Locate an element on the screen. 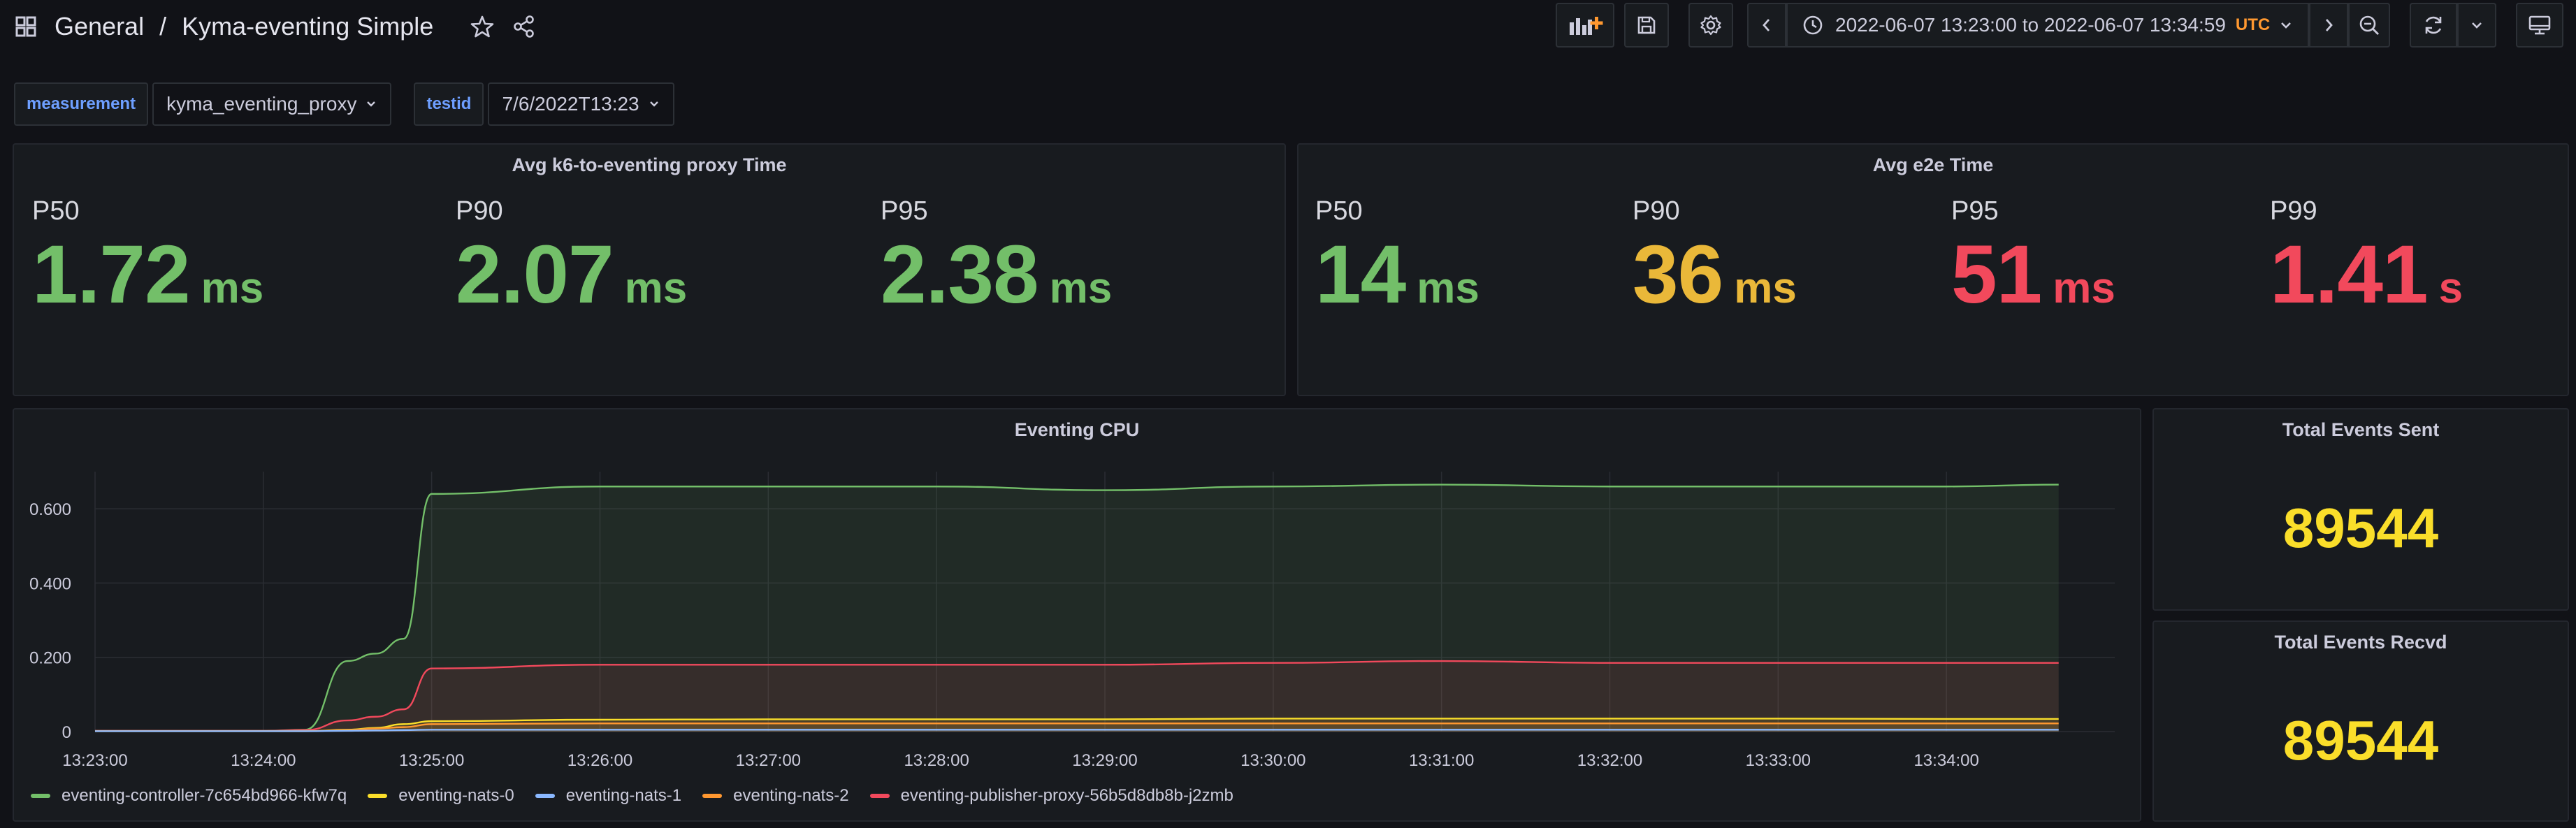  panel-title: Total Events Sent is located at coordinates (2361, 430).